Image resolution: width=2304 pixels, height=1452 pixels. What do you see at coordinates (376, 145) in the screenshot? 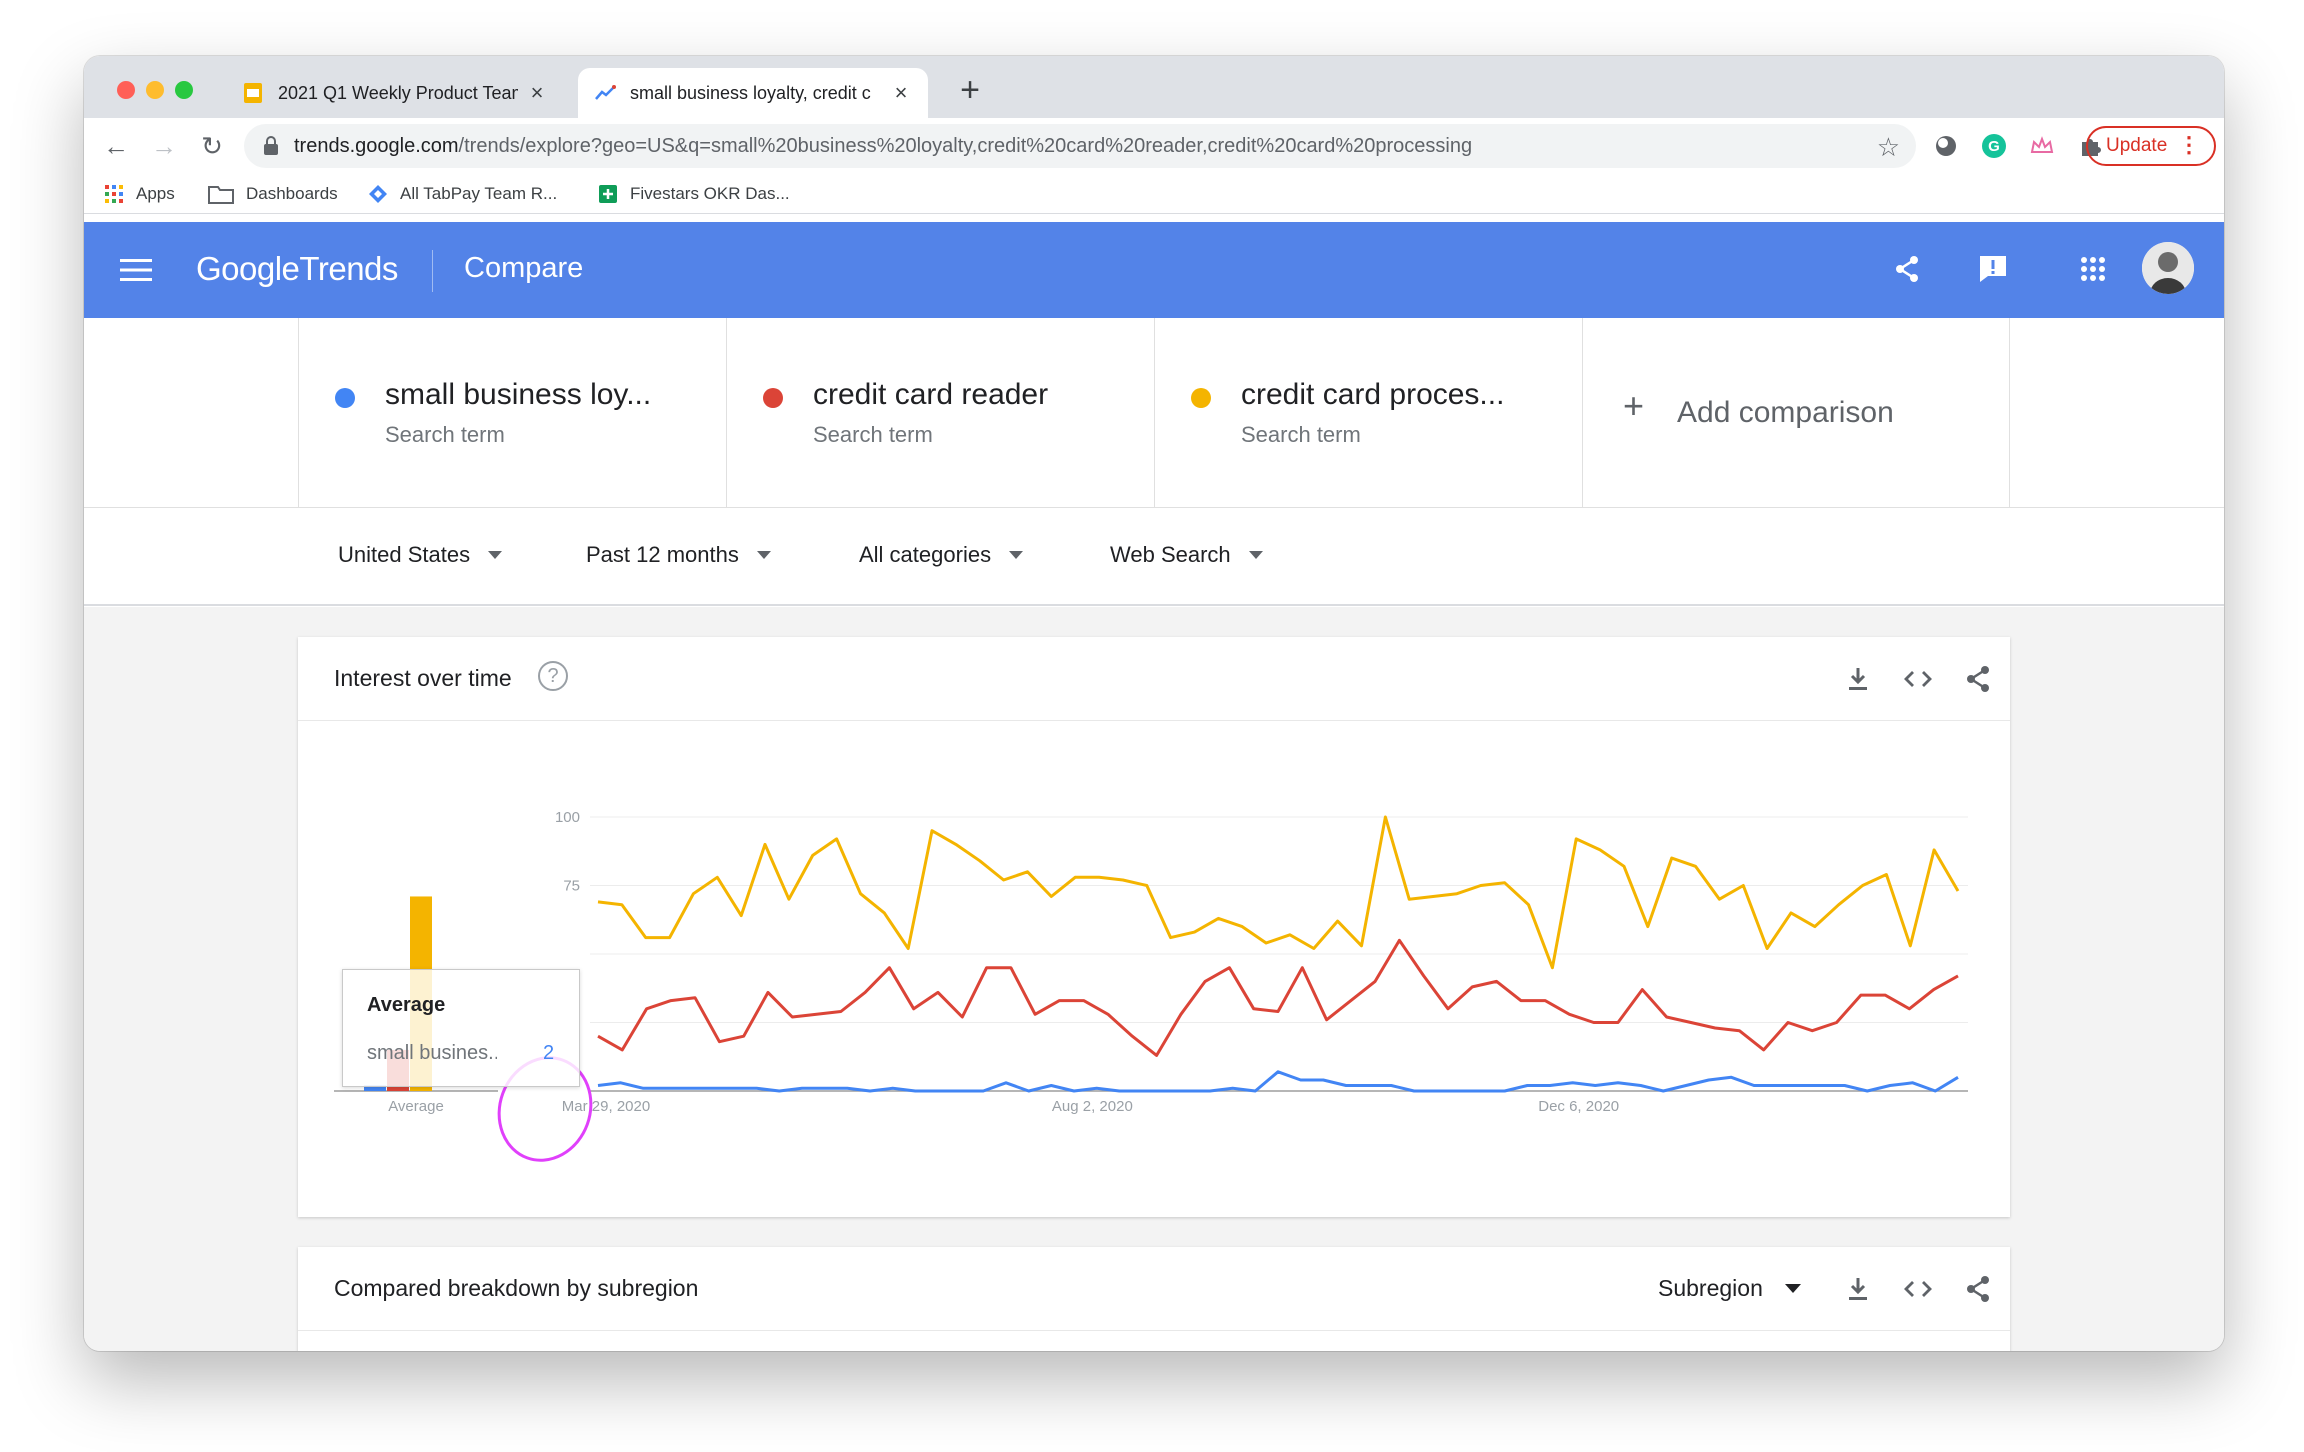
I see `url-host: trends.google.com` at bounding box center [376, 145].